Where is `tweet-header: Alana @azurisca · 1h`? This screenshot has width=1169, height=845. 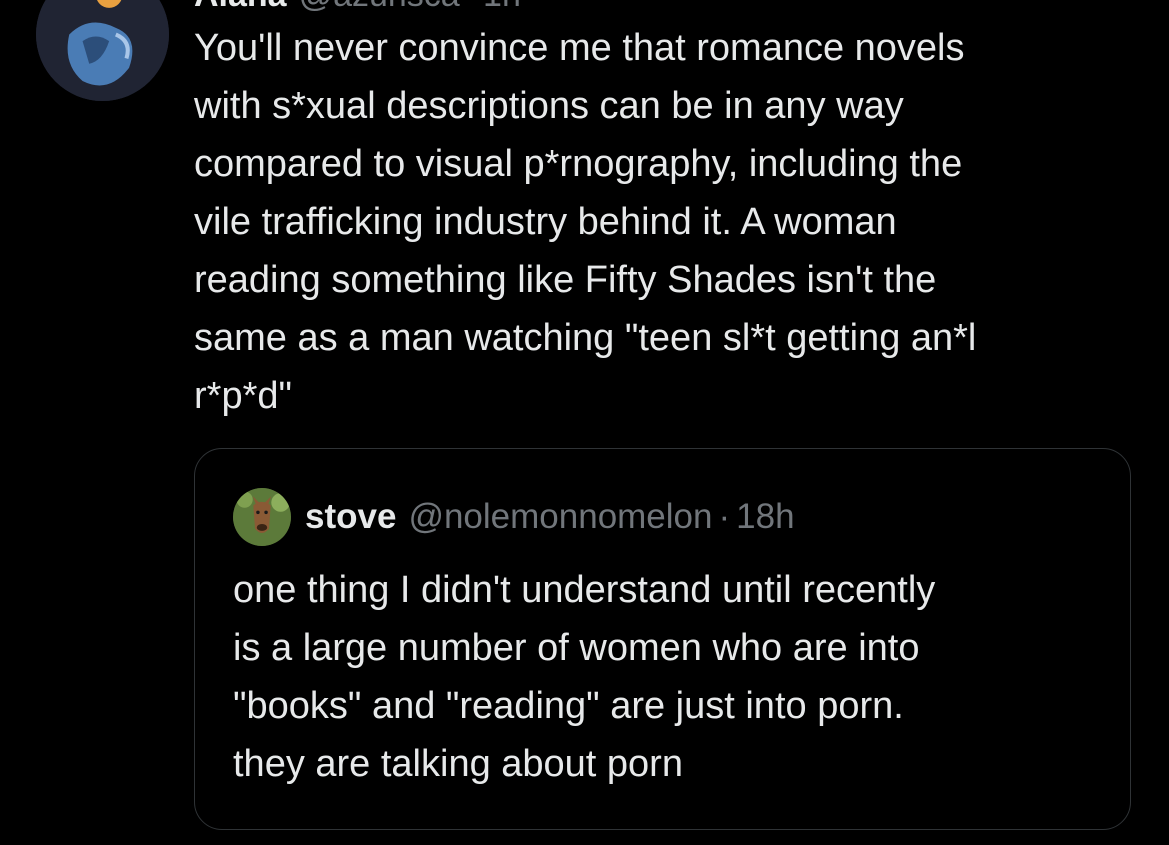
tweet-header: Alana @azurisca · 1h is located at coordinates (357, 6).